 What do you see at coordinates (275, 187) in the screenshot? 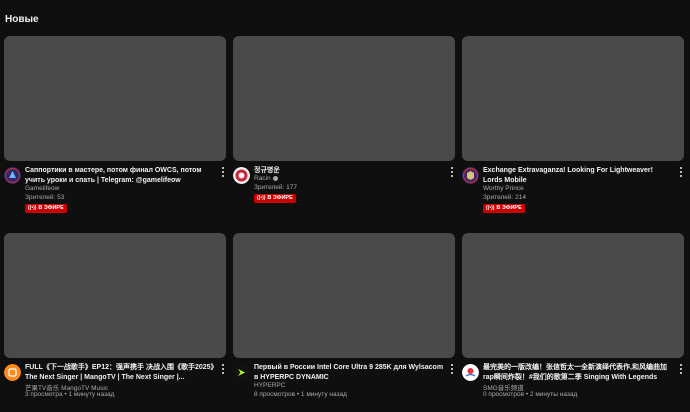
I see `video-stats: Зрителей: 177` at bounding box center [275, 187].